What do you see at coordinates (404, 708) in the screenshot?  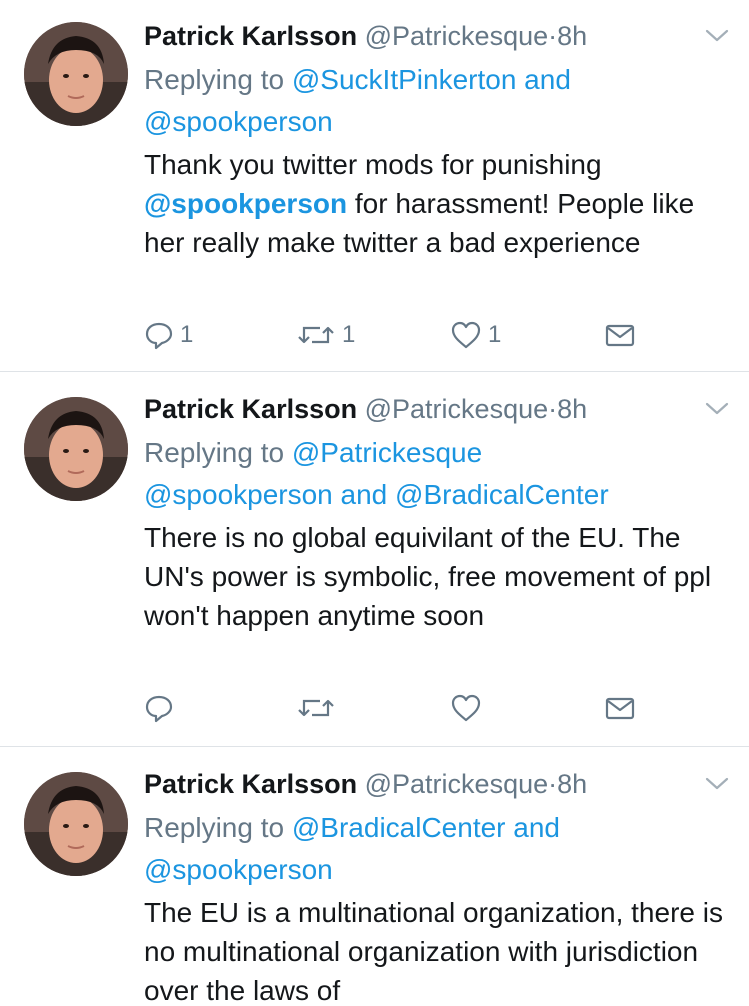 I see `action-bar` at bounding box center [404, 708].